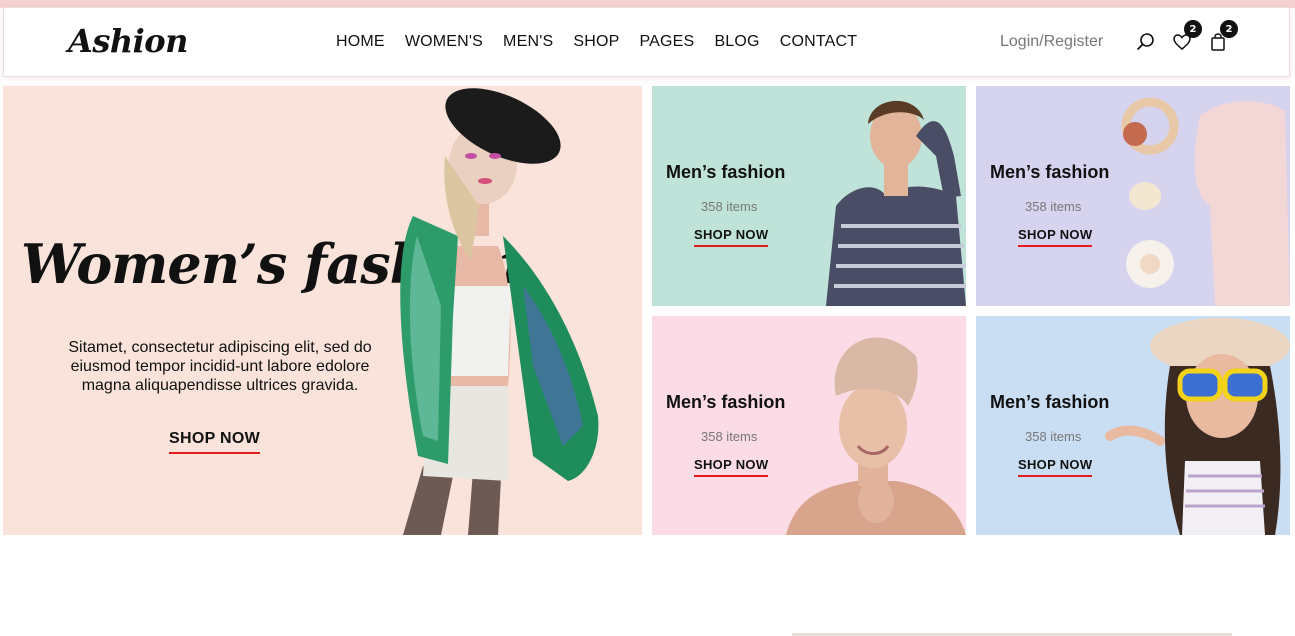 The width and height of the screenshot is (1295, 636). What do you see at coordinates (819, 42) in the screenshot?
I see `nav-contact: CONTACT` at bounding box center [819, 42].